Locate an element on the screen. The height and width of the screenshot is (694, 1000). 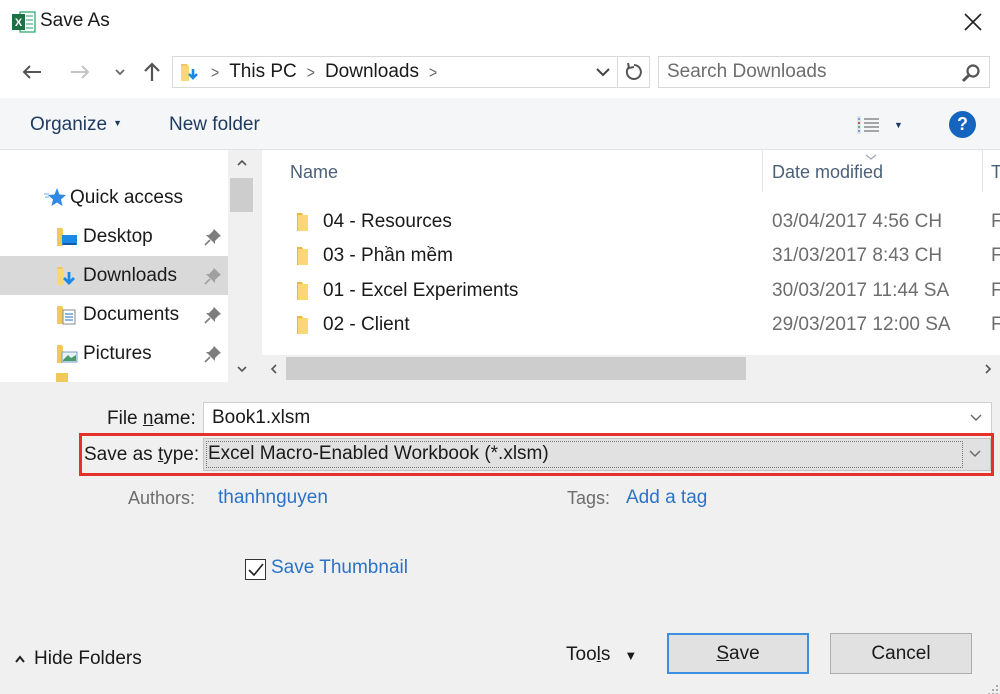
new-folder-button: New folder is located at coordinates (214, 125).